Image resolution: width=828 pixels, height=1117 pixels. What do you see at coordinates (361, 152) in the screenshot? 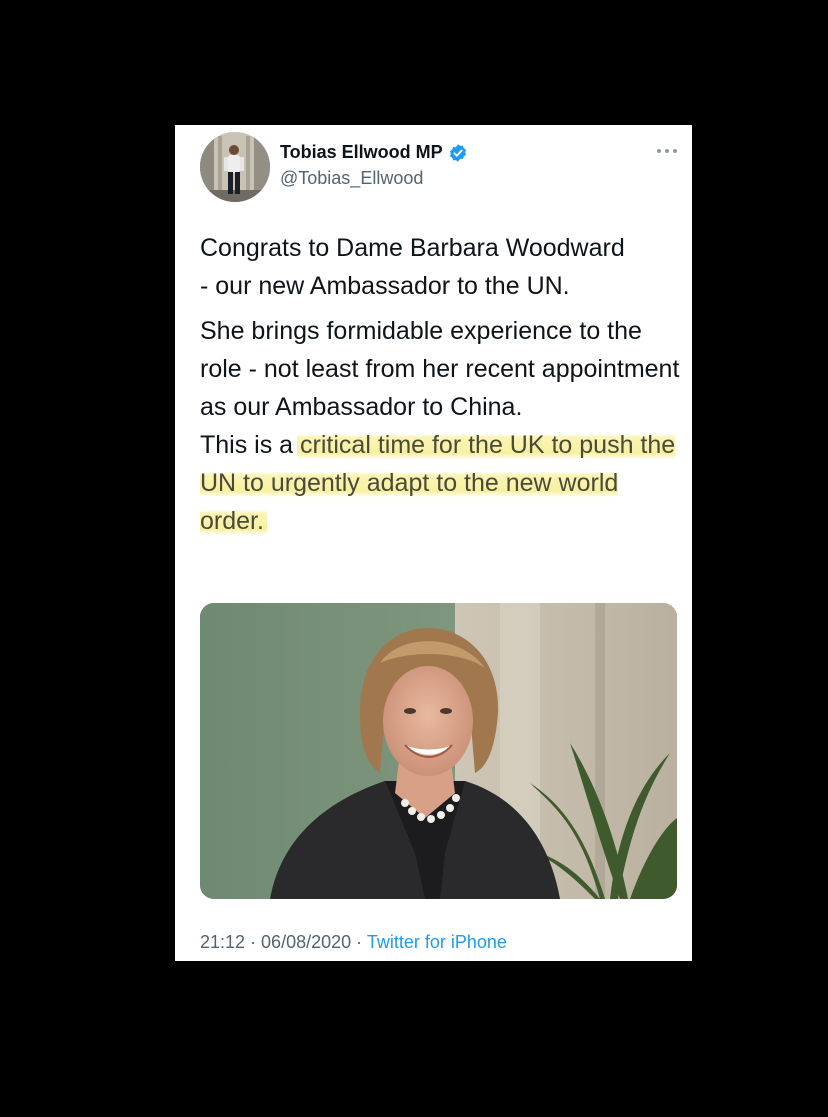
I see `author-display-name: Tobias Ellwood MP` at bounding box center [361, 152].